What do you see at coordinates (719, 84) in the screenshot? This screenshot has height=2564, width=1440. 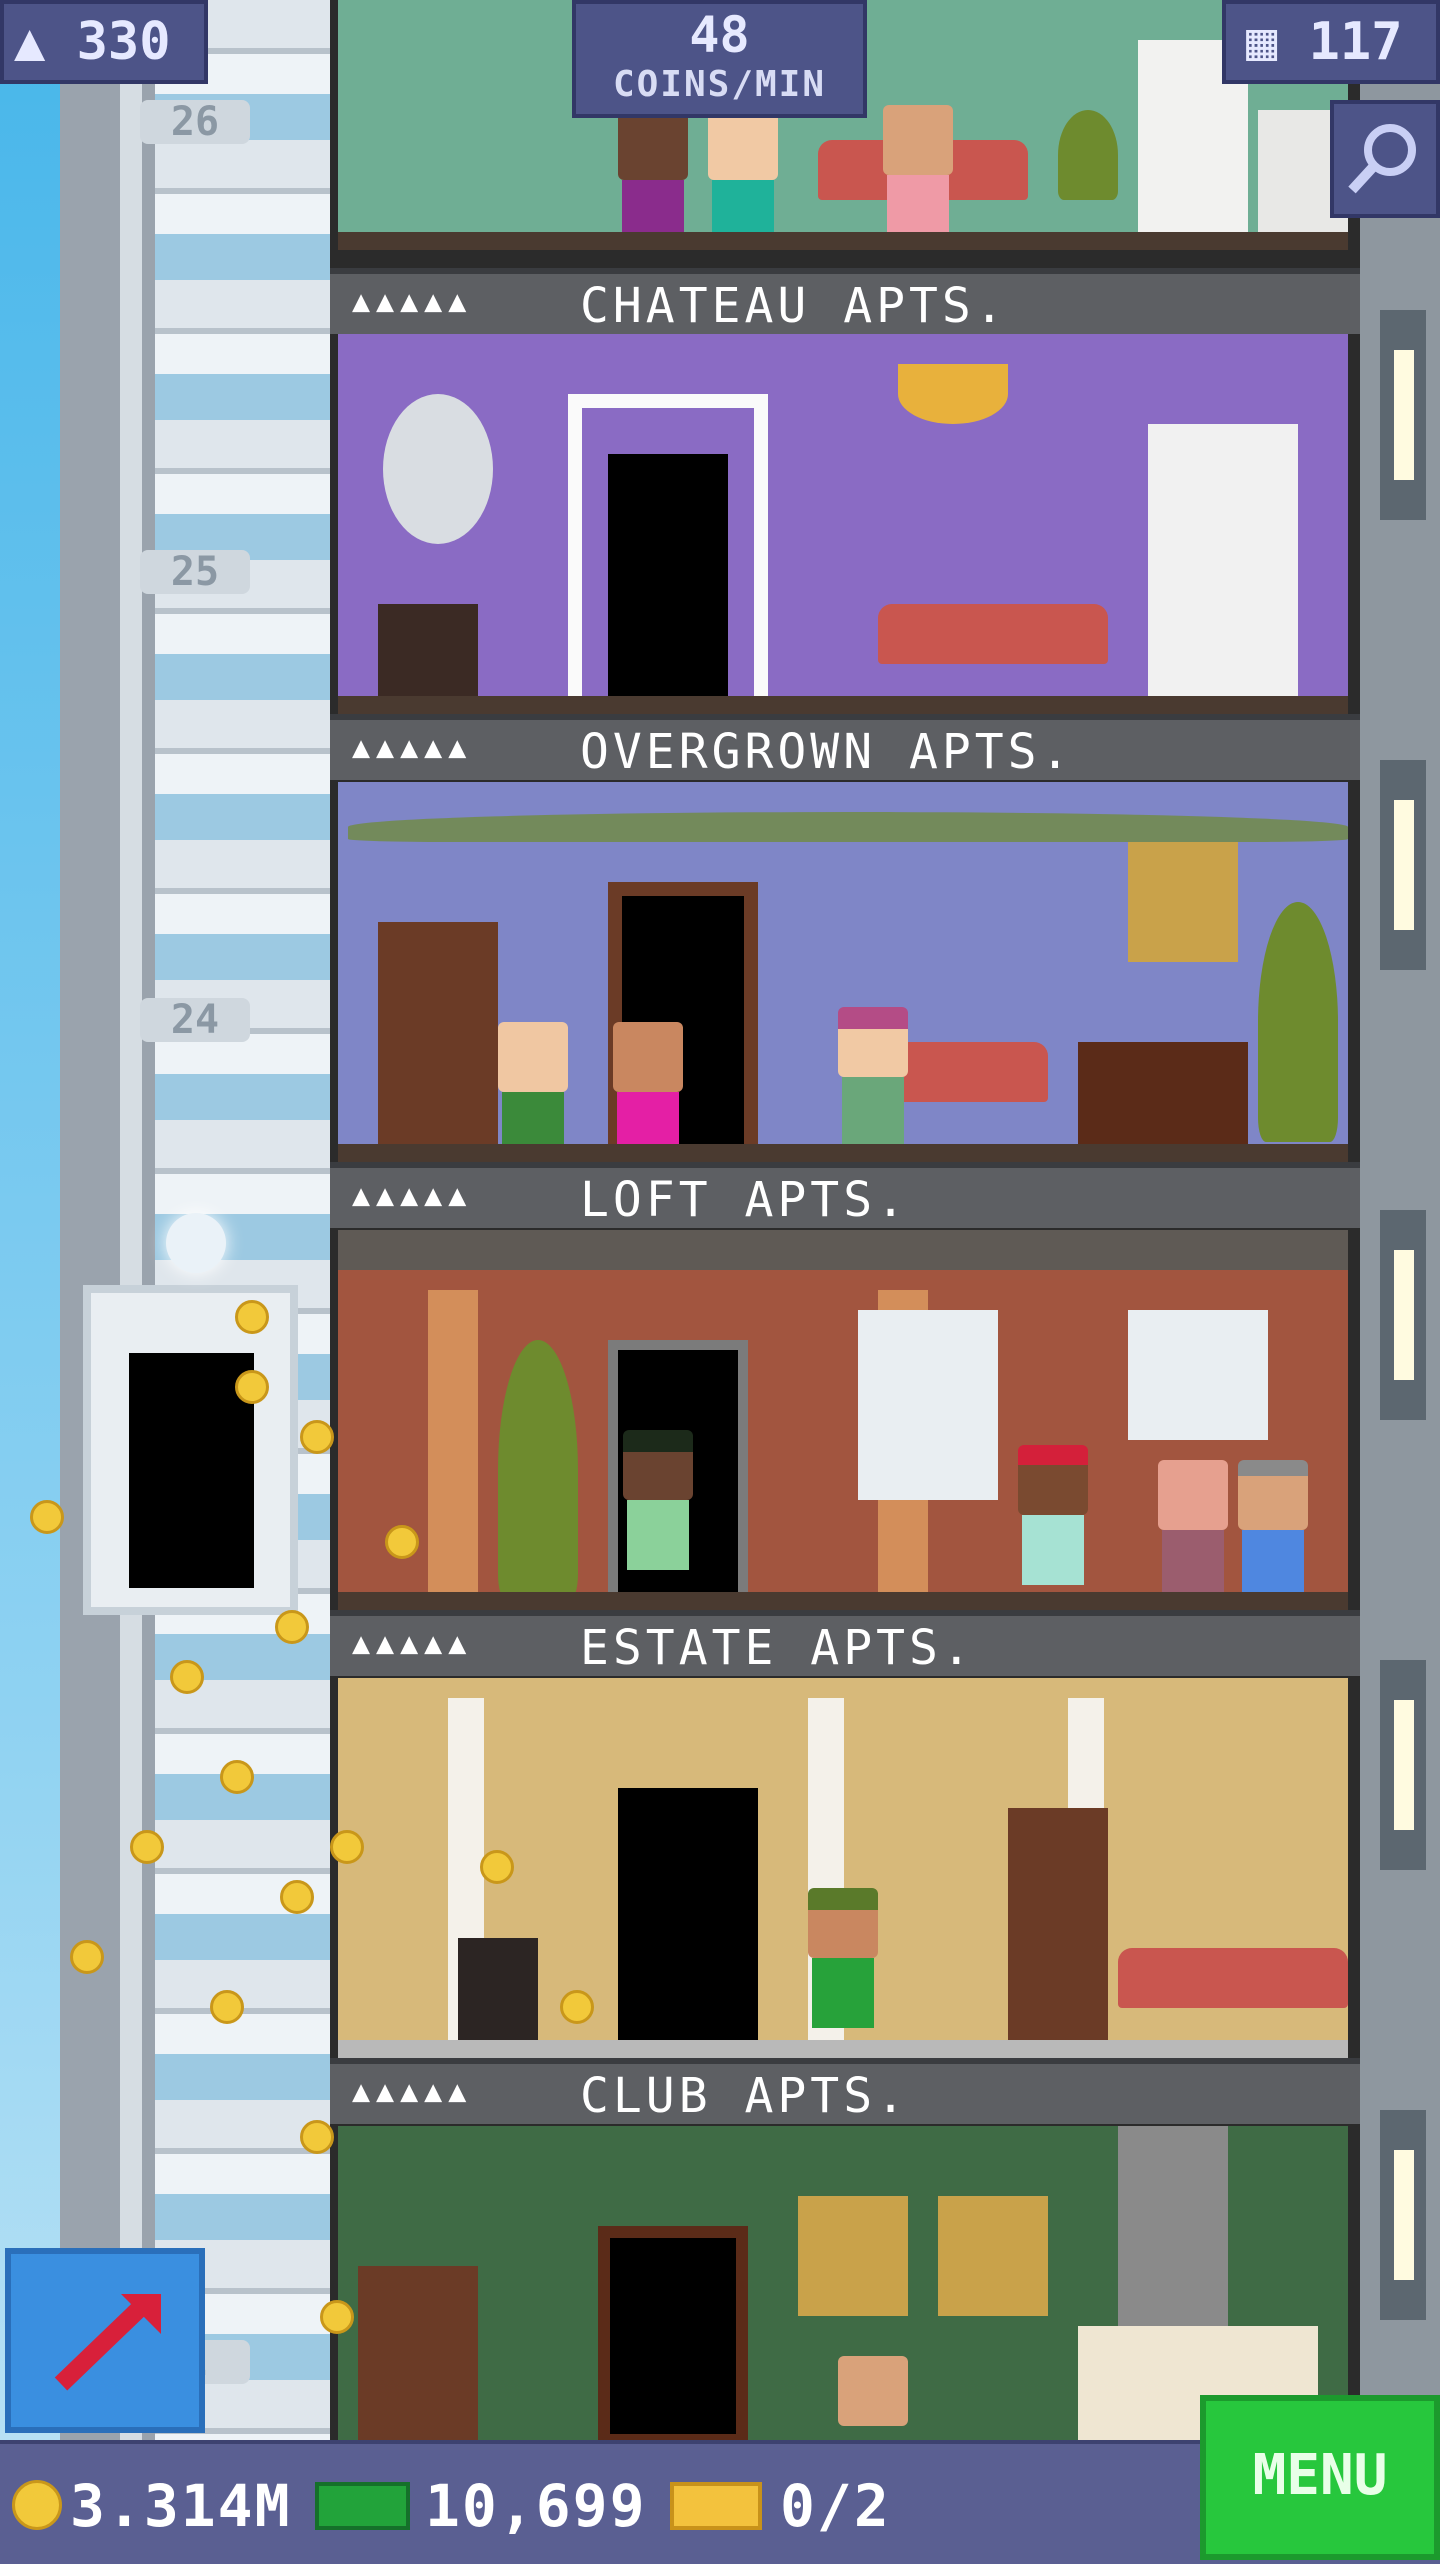 I see `coins-per-minute-label: COINS/MIN` at bounding box center [719, 84].